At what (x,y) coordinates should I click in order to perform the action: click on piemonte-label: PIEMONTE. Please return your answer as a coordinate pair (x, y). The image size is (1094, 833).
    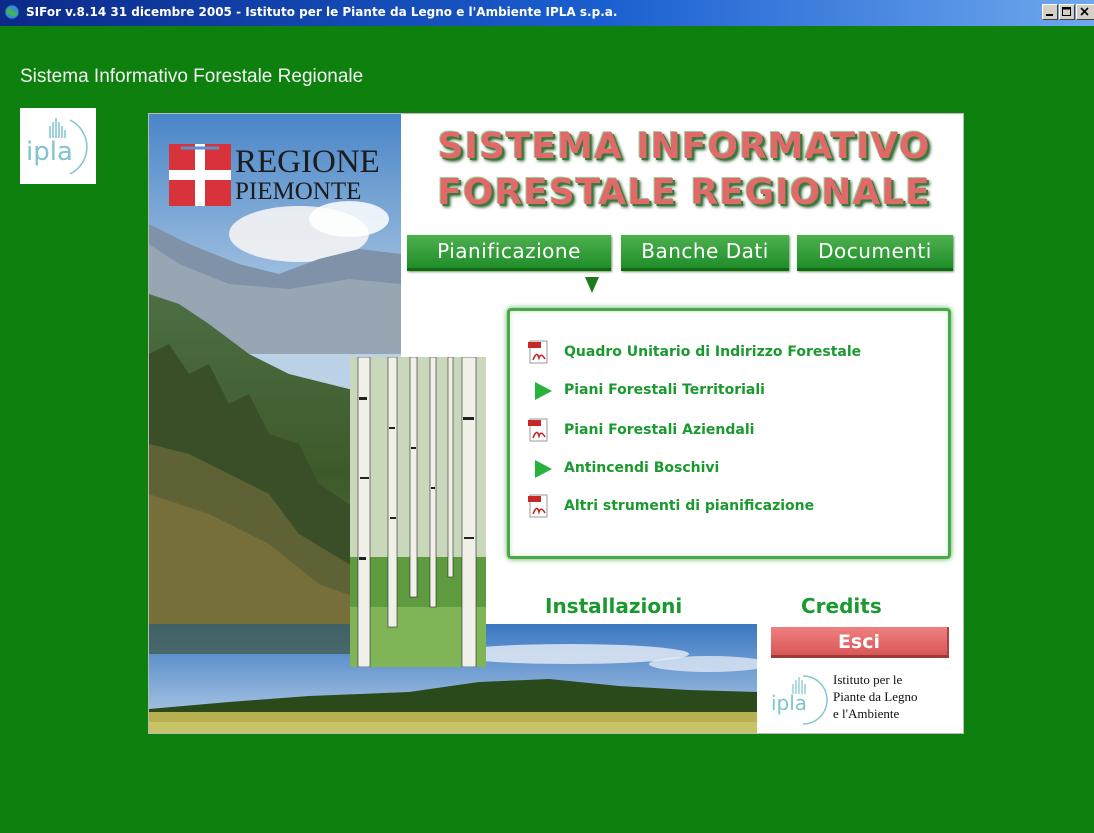
    Looking at the image, I should click on (298, 191).